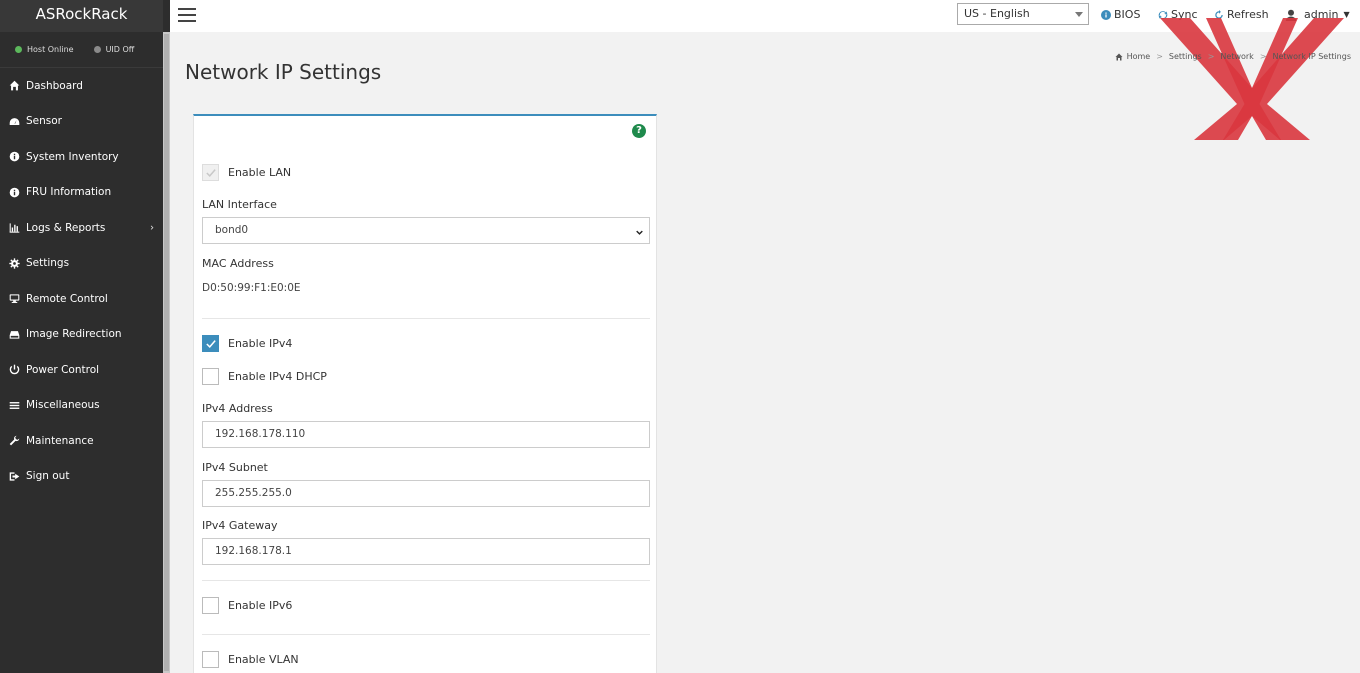 The image size is (1360, 673). I want to click on ipv4-gateway-input: 192.168.178.1, so click(426, 551).